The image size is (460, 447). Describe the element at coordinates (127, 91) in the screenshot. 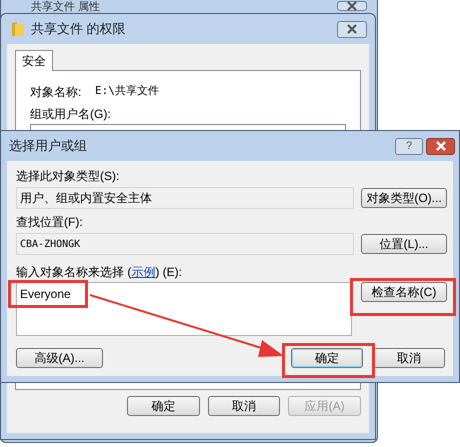

I see `object-name: E:\共享文件` at that location.